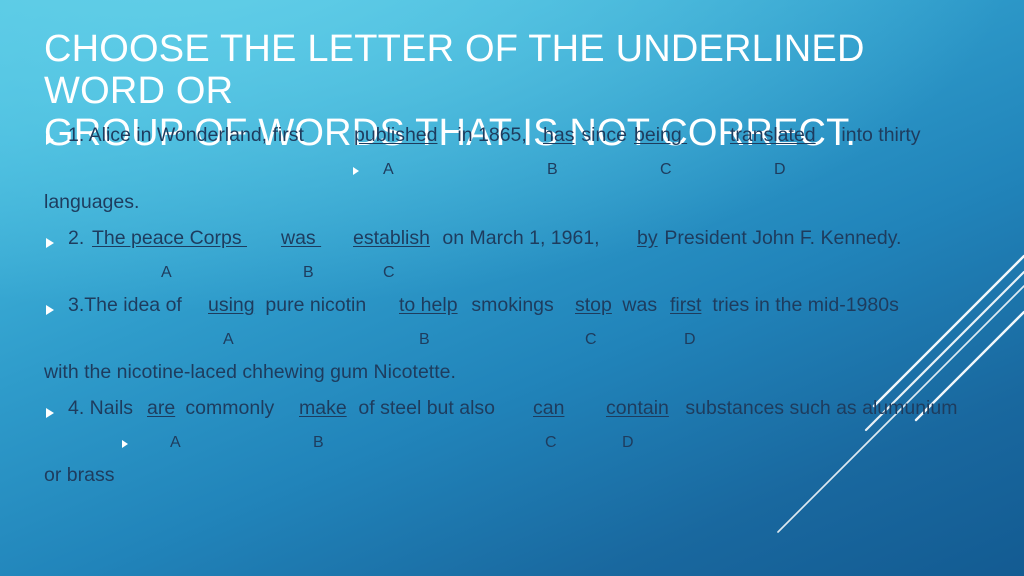 The width and height of the screenshot is (1024, 576). I want to click on q1-underline-d: translated, so click(773, 135).